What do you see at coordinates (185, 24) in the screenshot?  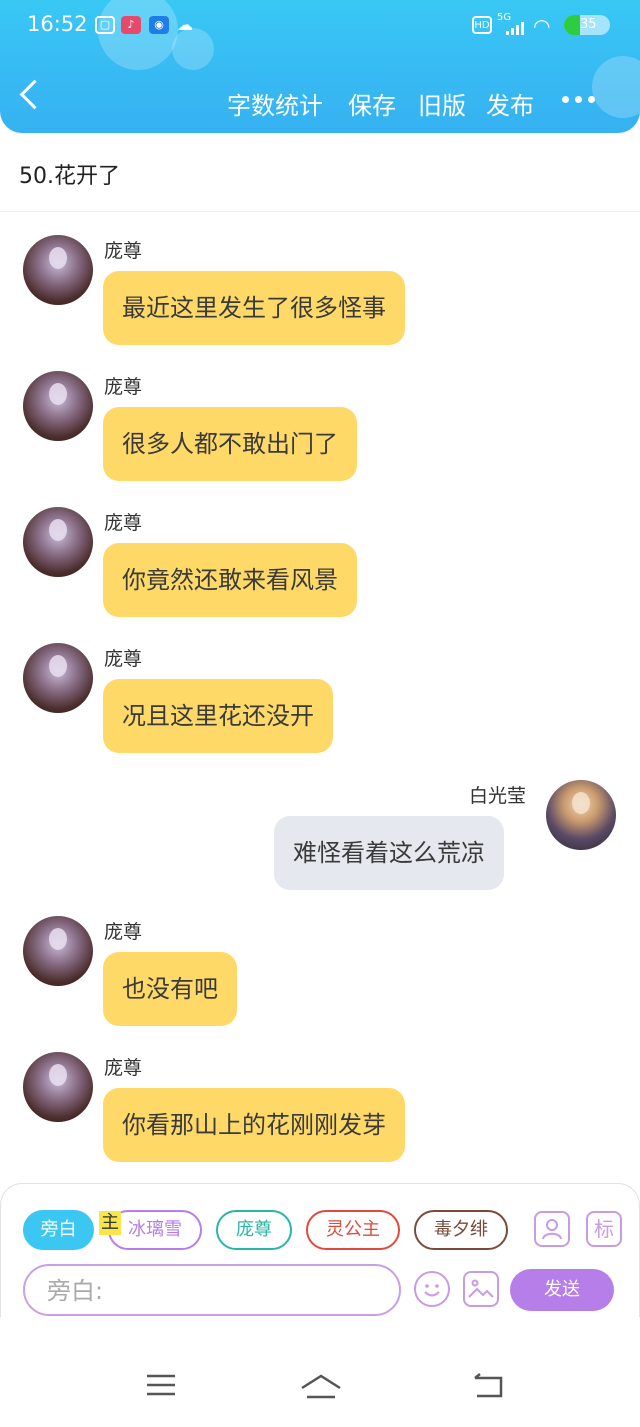 I see `cloud-icon: ☁` at bounding box center [185, 24].